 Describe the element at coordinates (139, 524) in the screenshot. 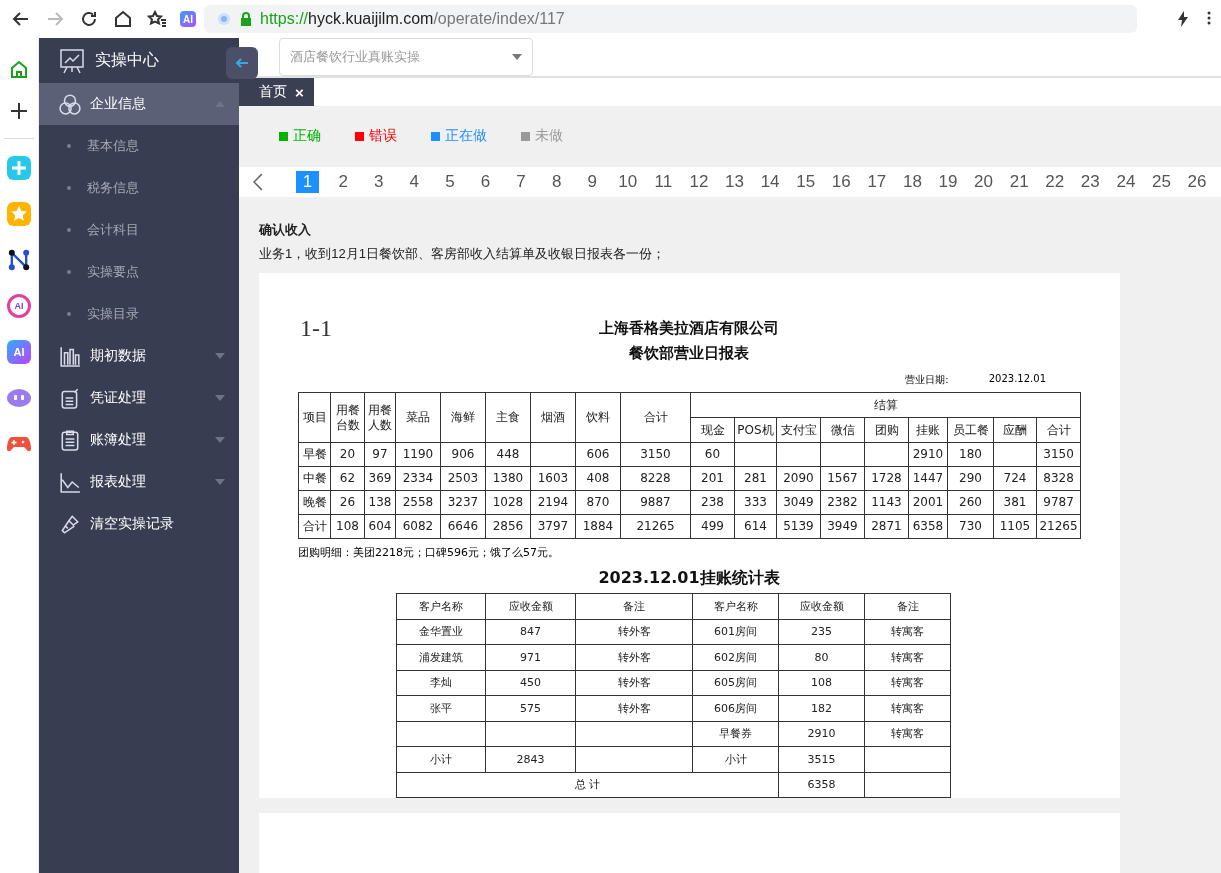

I see `sidebar-item: 清空实操记录` at that location.